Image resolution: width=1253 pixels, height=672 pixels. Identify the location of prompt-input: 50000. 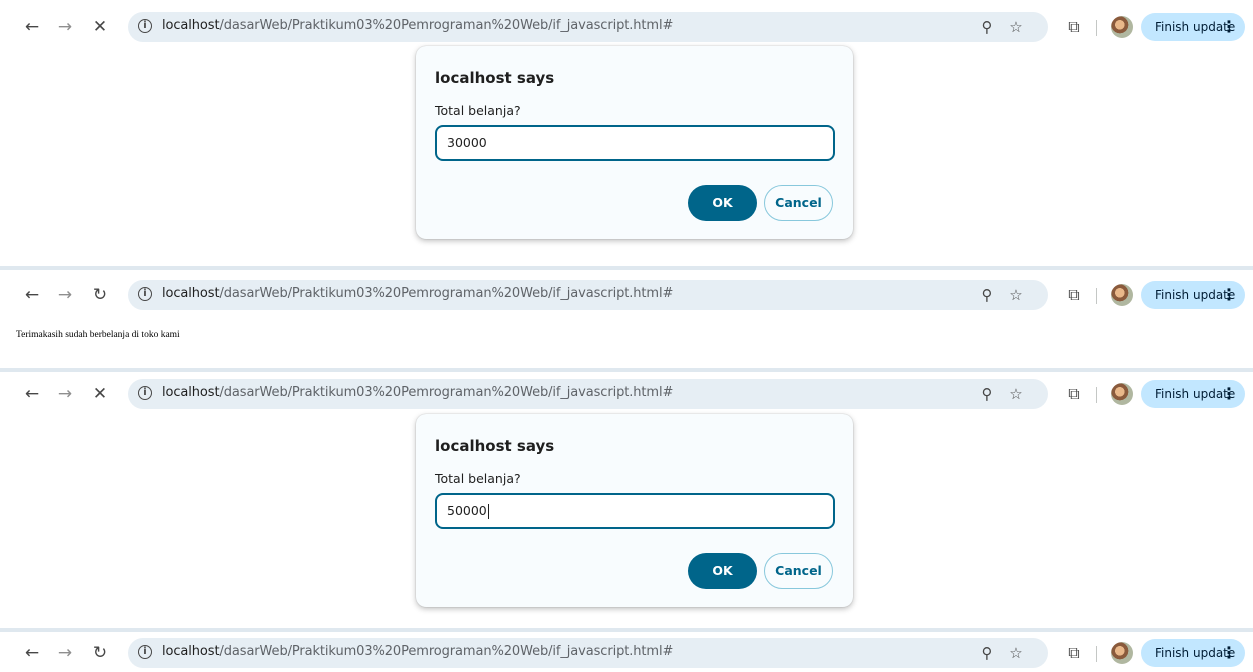
(635, 511).